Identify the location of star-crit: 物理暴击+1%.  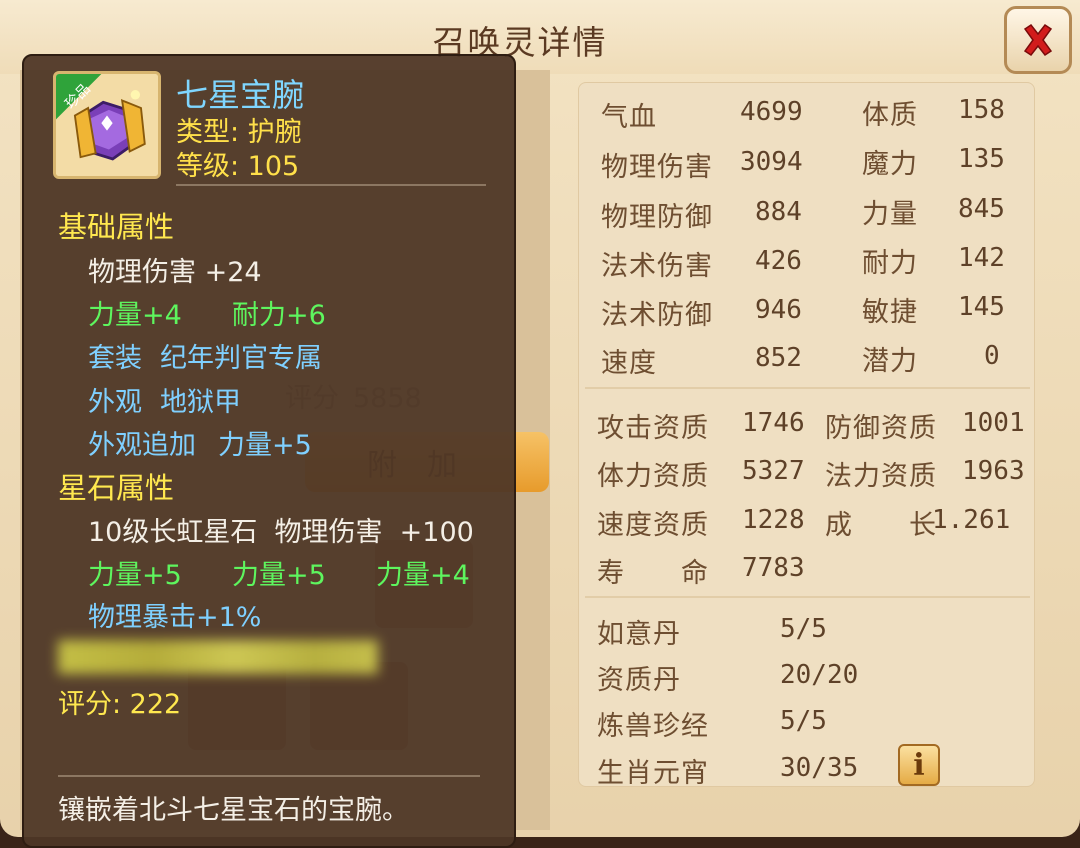
(175, 617).